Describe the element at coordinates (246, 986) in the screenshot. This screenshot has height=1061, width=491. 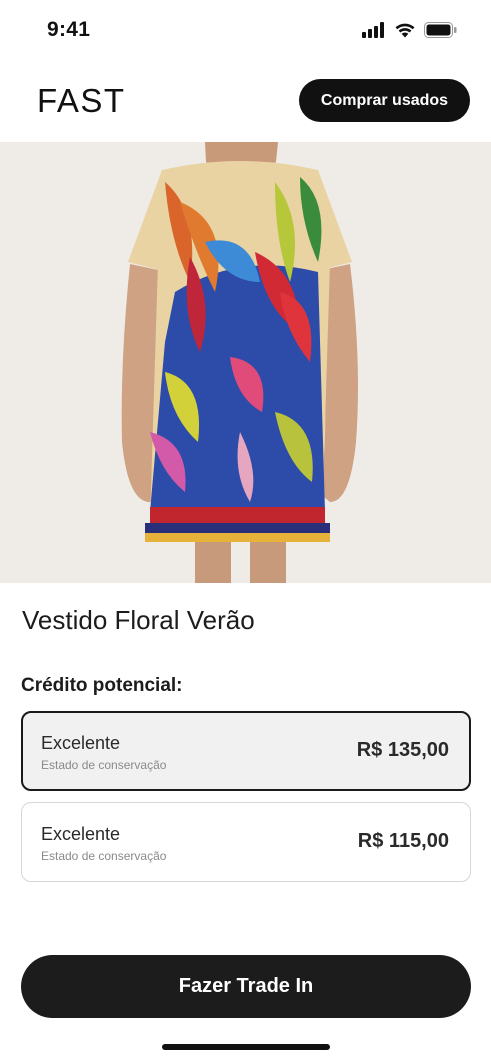
I see `trade-in-button: Fazer Trade In` at that location.